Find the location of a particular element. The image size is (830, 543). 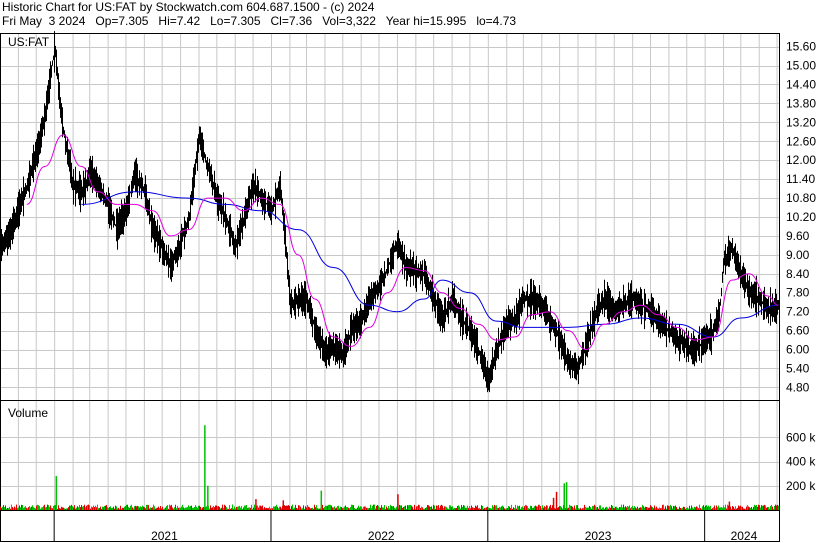

volume-y-tick-labels: 600 k 400 k 200 k is located at coordinates (801, 461).